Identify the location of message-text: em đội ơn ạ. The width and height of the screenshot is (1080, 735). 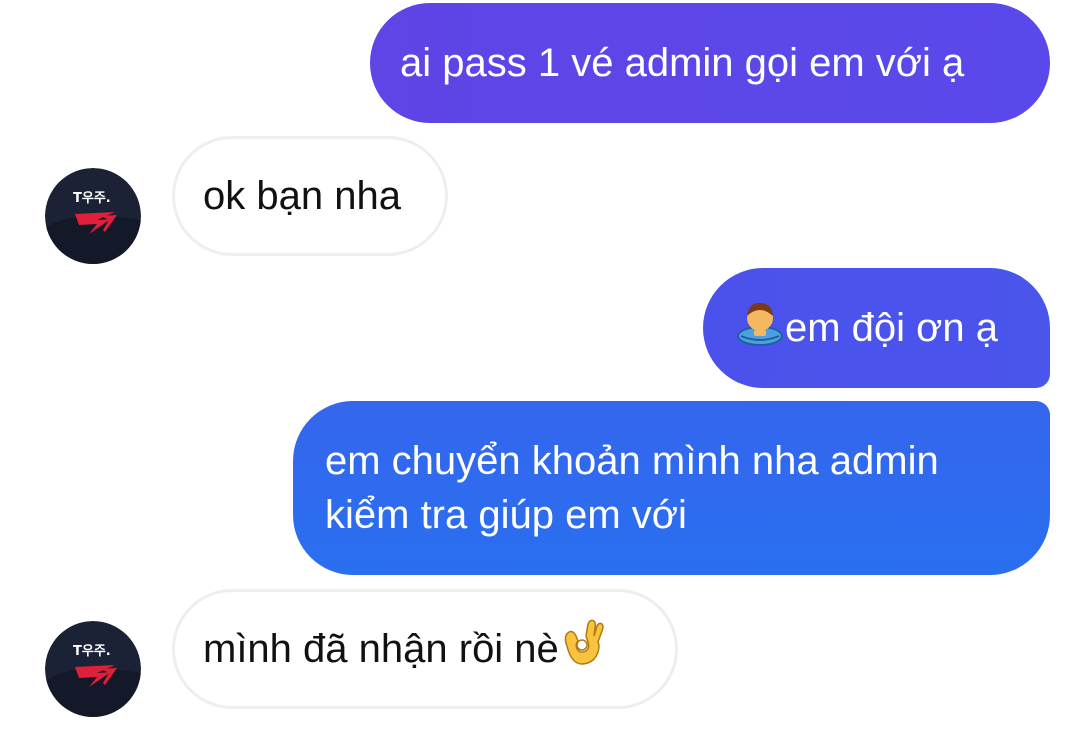
(892, 328).